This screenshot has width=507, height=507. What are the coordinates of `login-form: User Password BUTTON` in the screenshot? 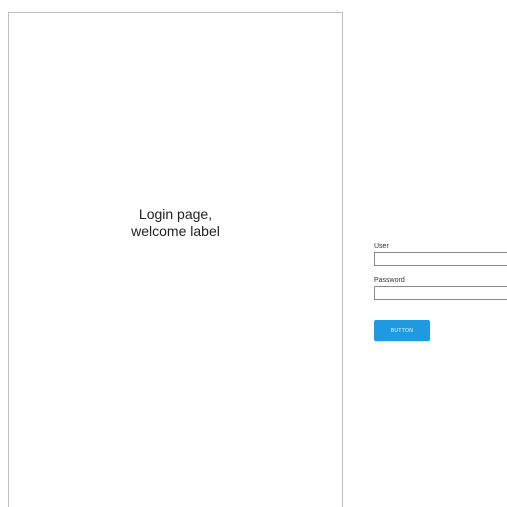 It's located at (440, 290).